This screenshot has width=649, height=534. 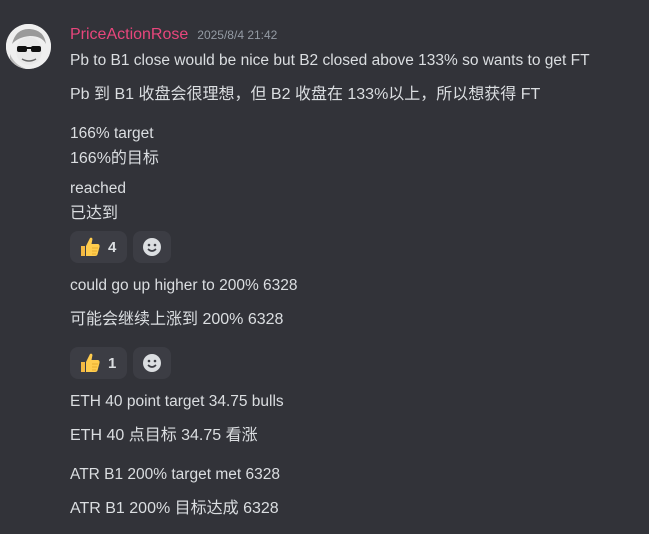 I want to click on message-text-translation: Pb 到 B1 收盘会很理想，但 B2 收盘在 133%以上，所以想获得 FT, so click(x=305, y=94).